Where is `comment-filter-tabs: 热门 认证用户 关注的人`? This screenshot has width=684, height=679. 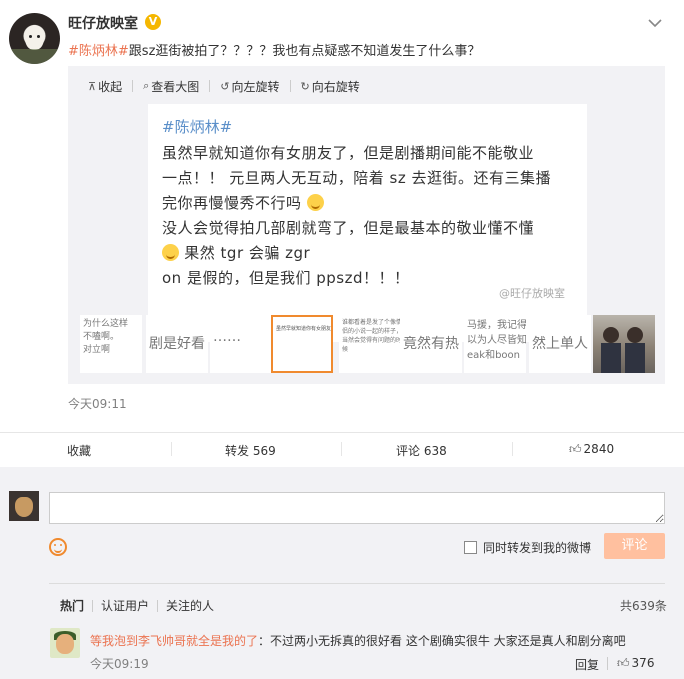 comment-filter-tabs: 热门 认证用户 关注的人 is located at coordinates (141, 605).